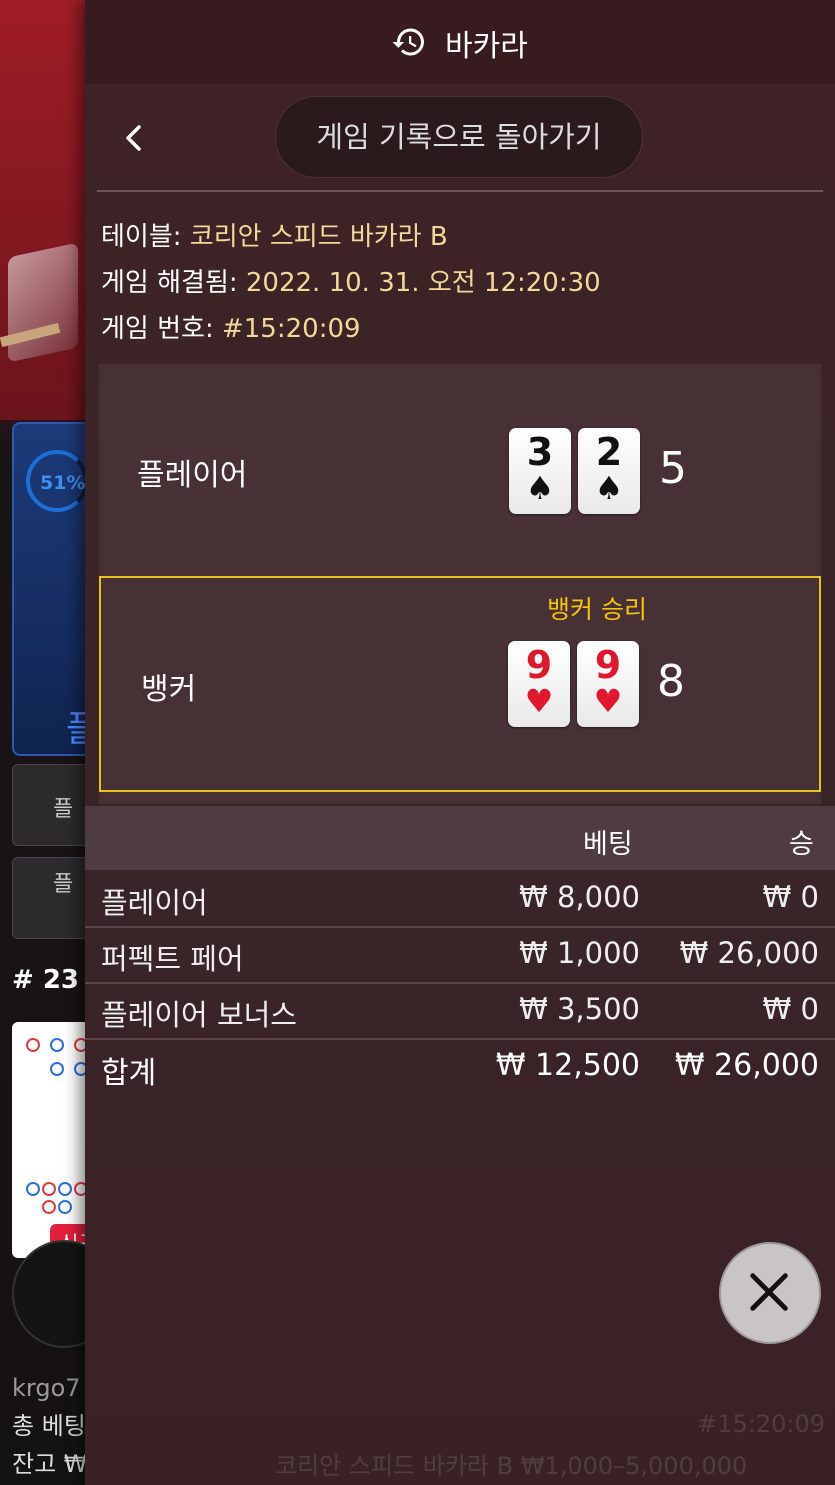 The height and width of the screenshot is (1485, 835). What do you see at coordinates (291, 329) in the screenshot?
I see `game-number-value: #15:20:09` at bounding box center [291, 329].